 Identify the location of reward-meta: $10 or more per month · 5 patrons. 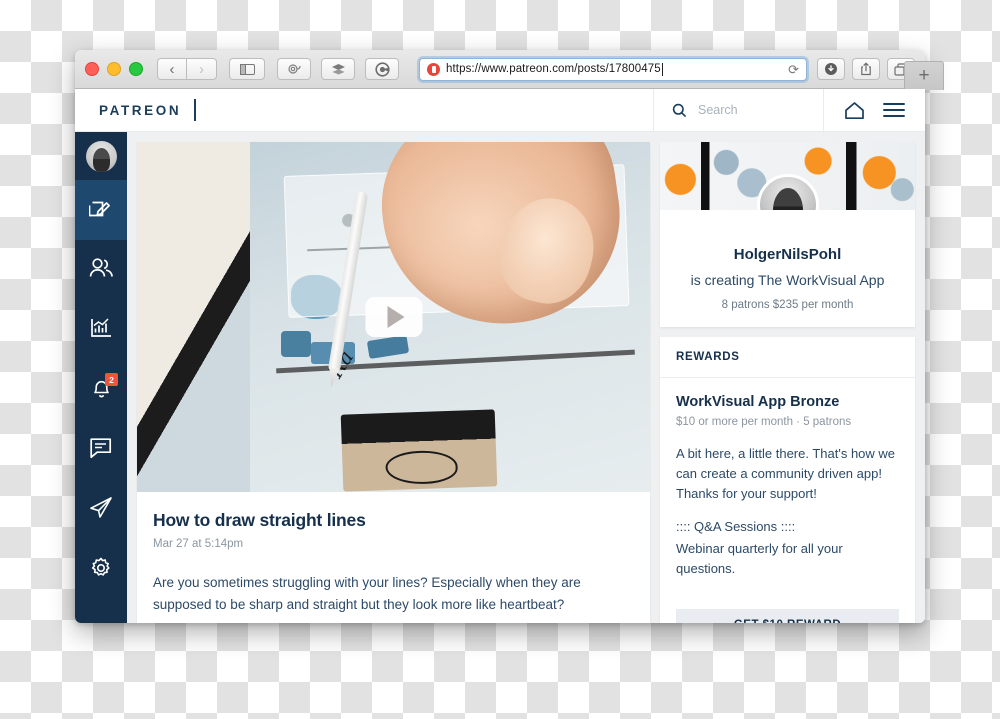
(764, 422).